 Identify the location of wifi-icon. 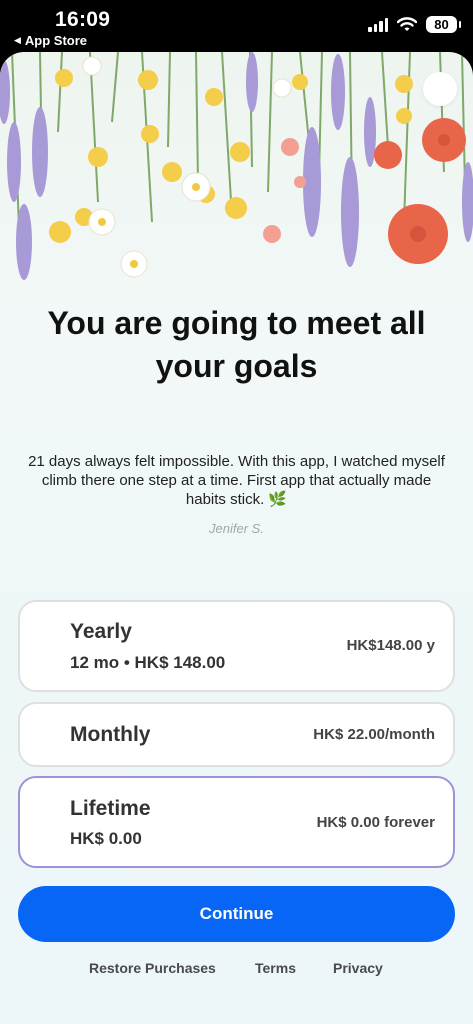
(407, 24).